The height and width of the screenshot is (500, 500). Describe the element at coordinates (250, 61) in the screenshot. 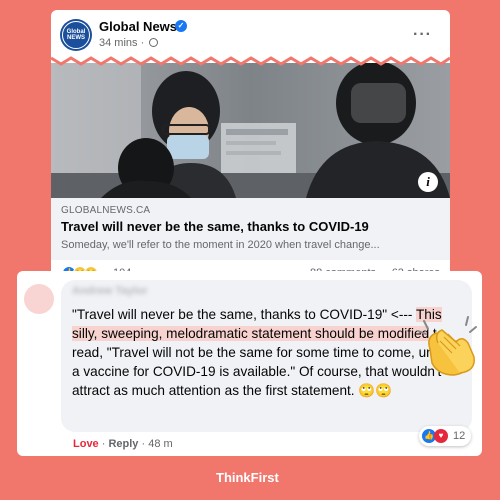

I see `torn-edge-divider` at that location.